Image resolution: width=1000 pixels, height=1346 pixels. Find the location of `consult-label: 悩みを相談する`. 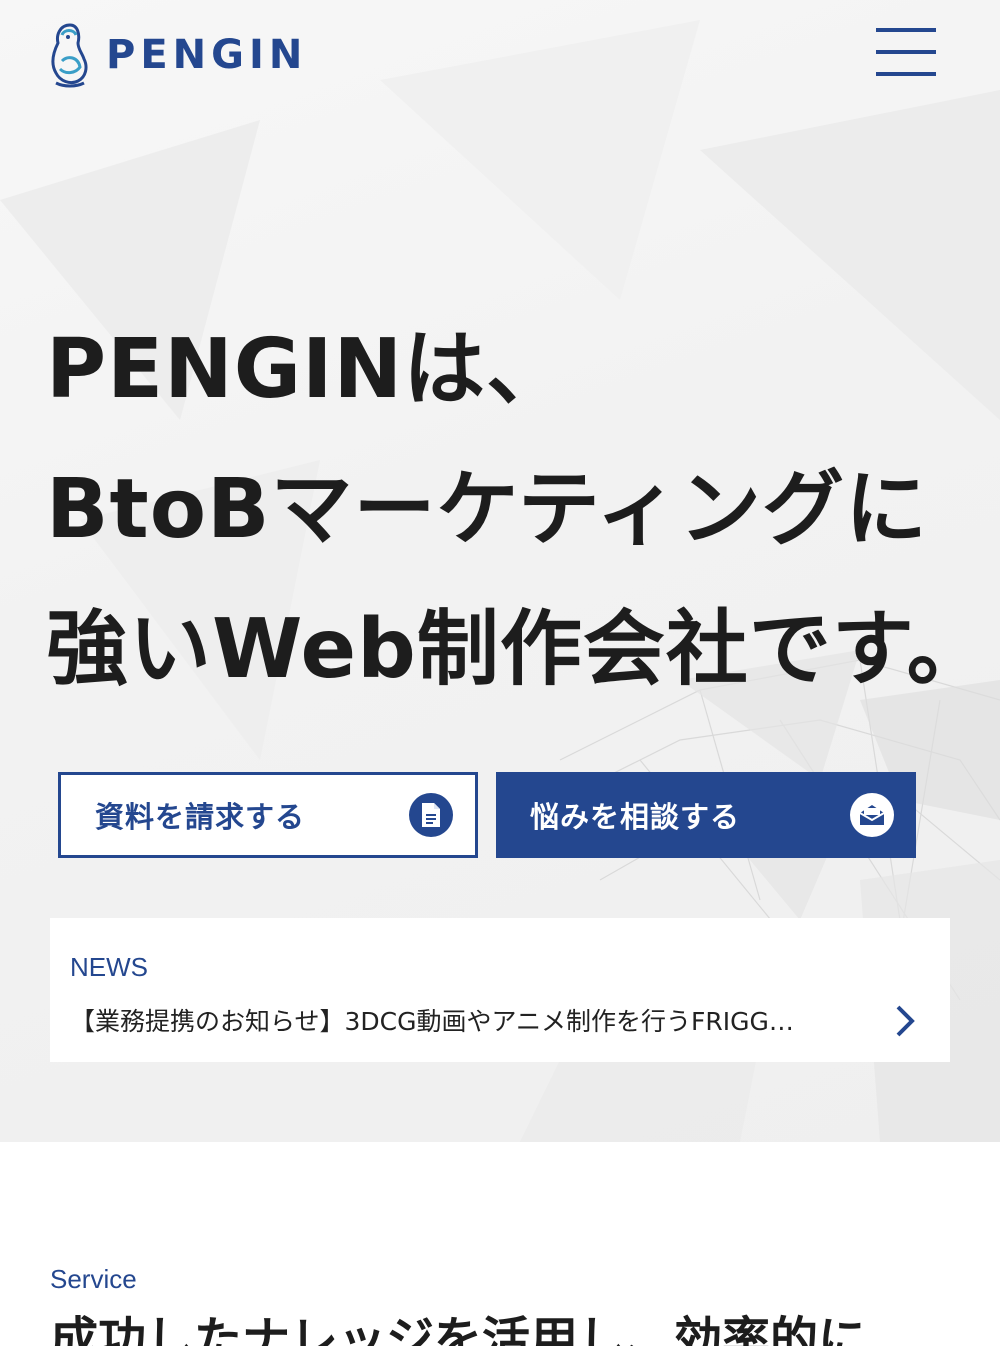

consult-label: 悩みを相談する is located at coordinates (635, 817).